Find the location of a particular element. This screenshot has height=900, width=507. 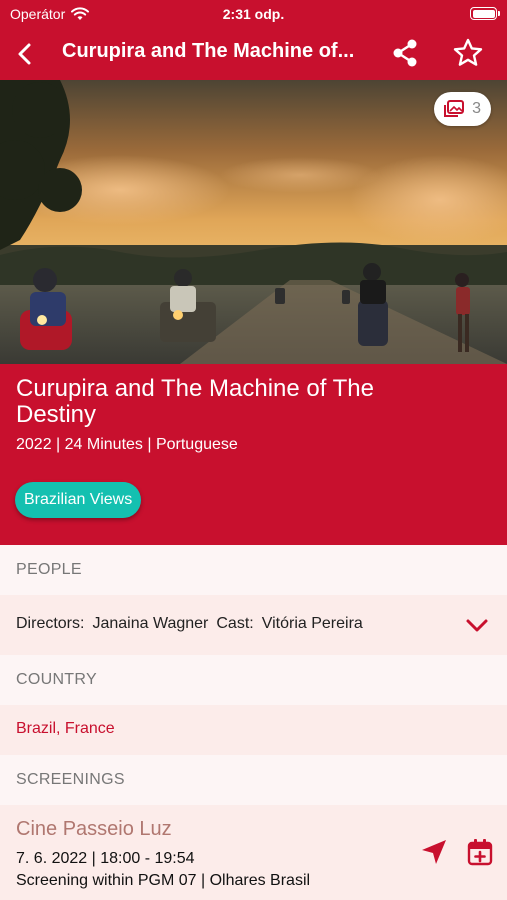

cast-value: Vitória Pereira is located at coordinates (312, 623).